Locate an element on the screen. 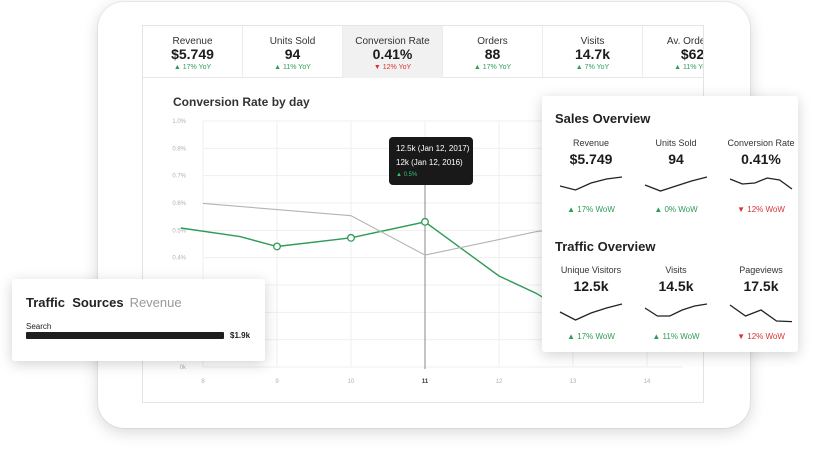 This screenshot has height=456, width=814. metric-value: 14.5k is located at coordinates (676, 286).